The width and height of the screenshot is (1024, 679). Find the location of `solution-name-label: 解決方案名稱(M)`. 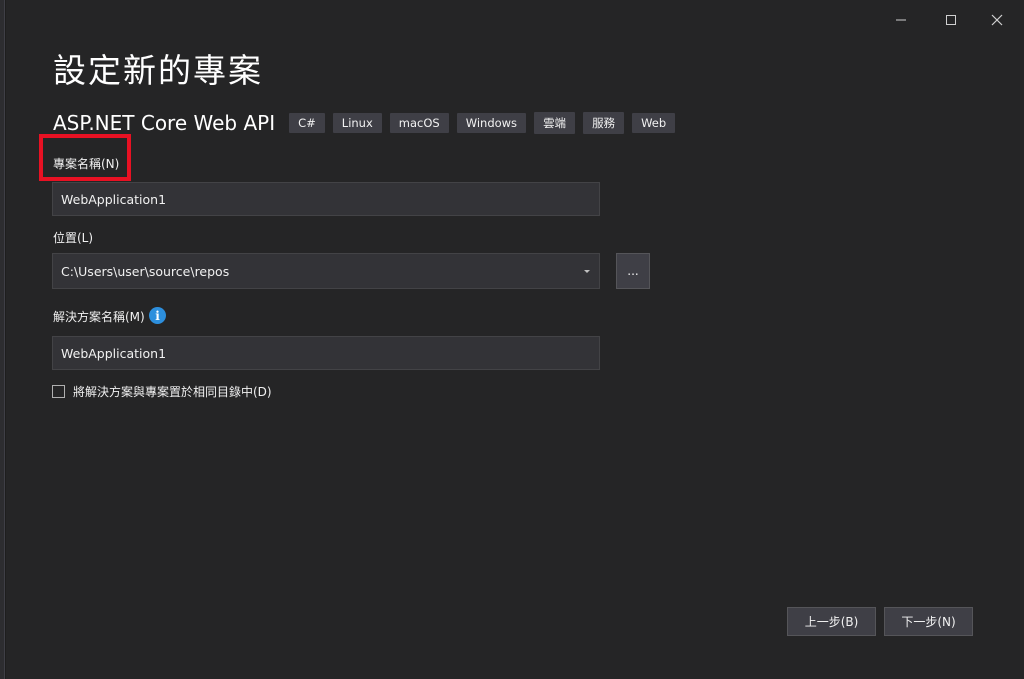

solution-name-label: 解決方案名稱(M) is located at coordinates (99, 317).